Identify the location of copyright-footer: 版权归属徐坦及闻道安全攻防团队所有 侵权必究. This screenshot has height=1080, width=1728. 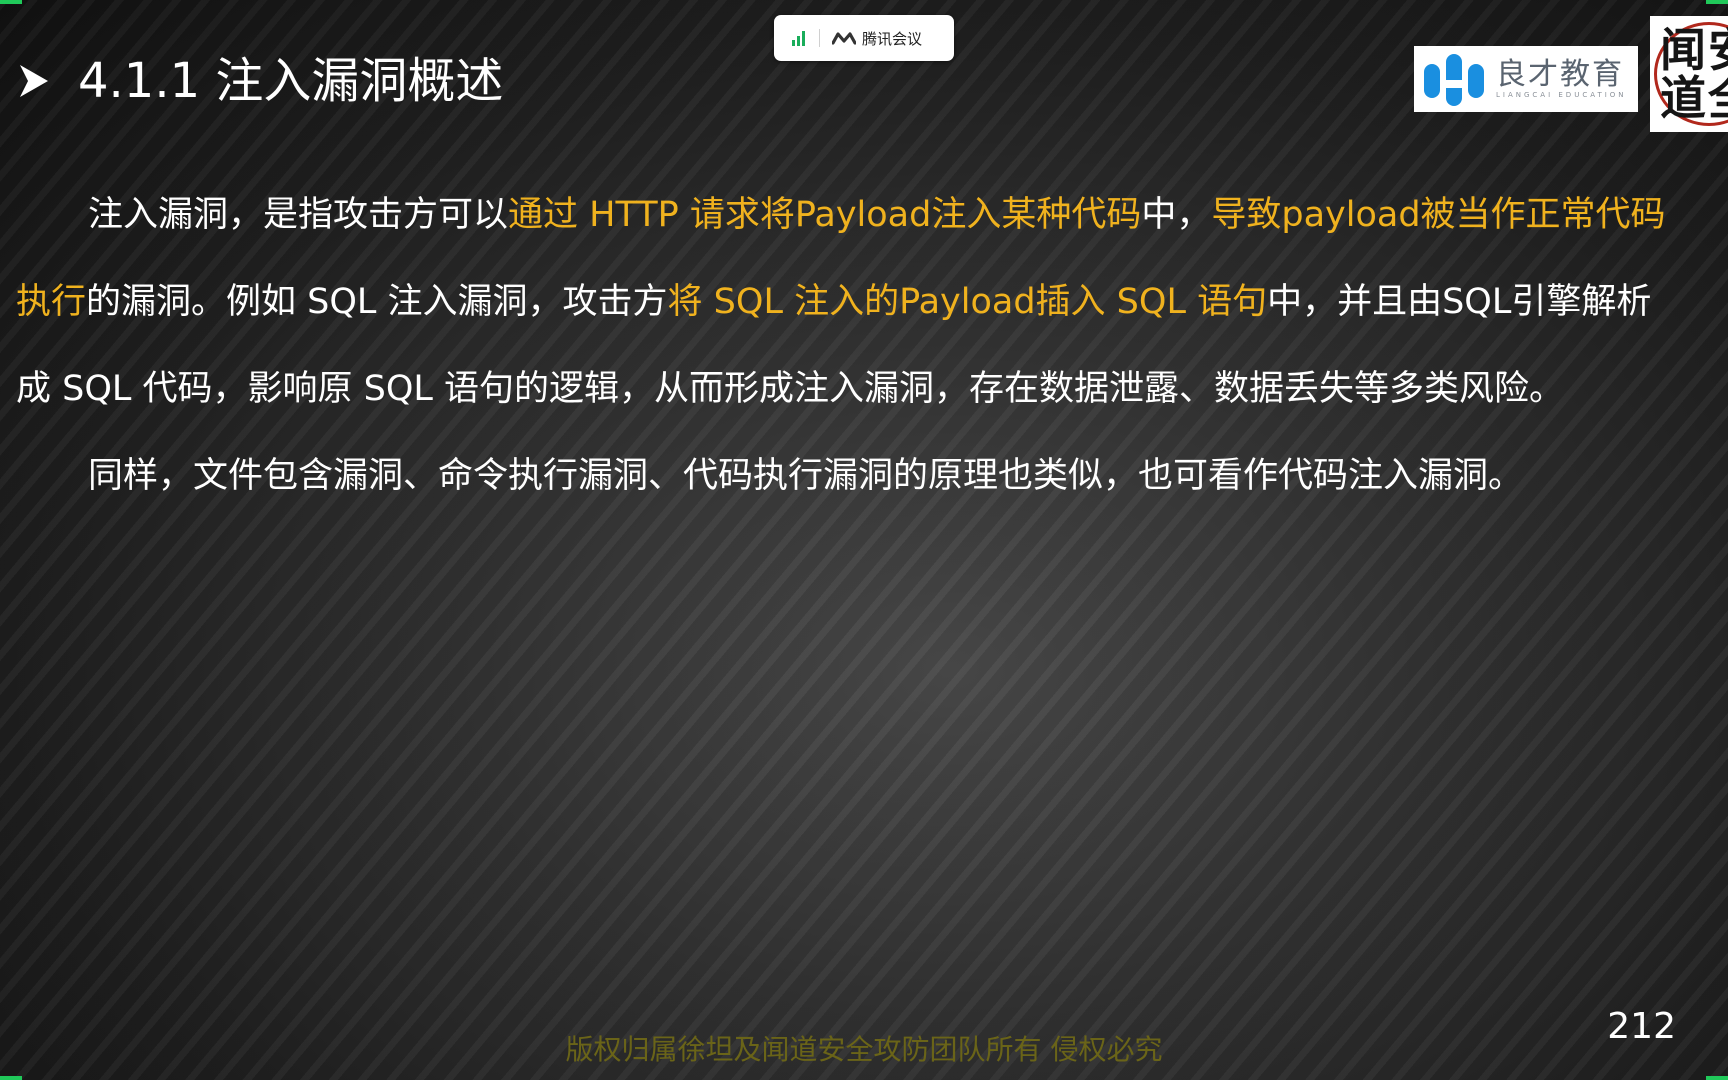
(864, 1049).